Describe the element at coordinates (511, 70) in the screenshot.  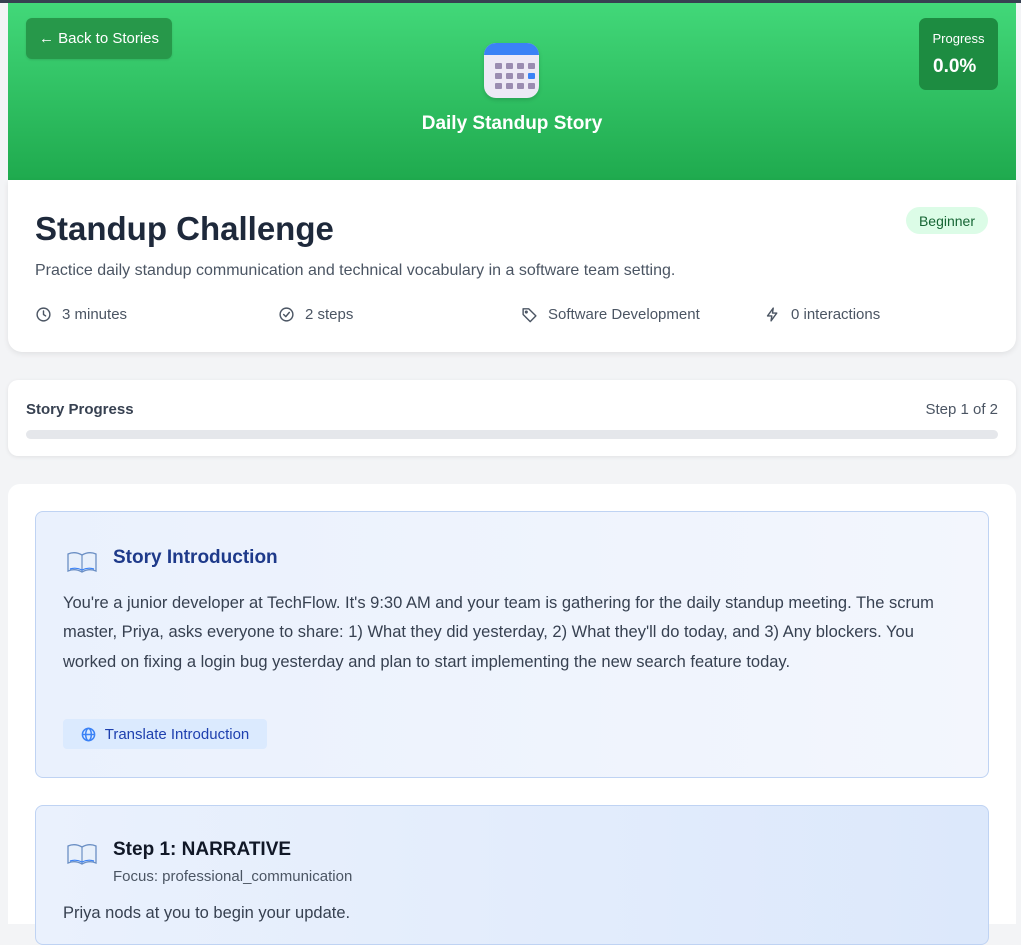
I see `calendar-icon` at that location.